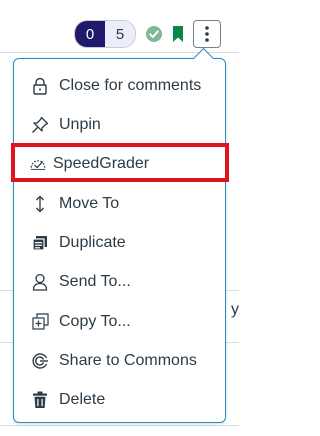 The height and width of the screenshot is (436, 320). Describe the element at coordinates (89, 203) in the screenshot. I see `menu-item-label: Move To` at that location.